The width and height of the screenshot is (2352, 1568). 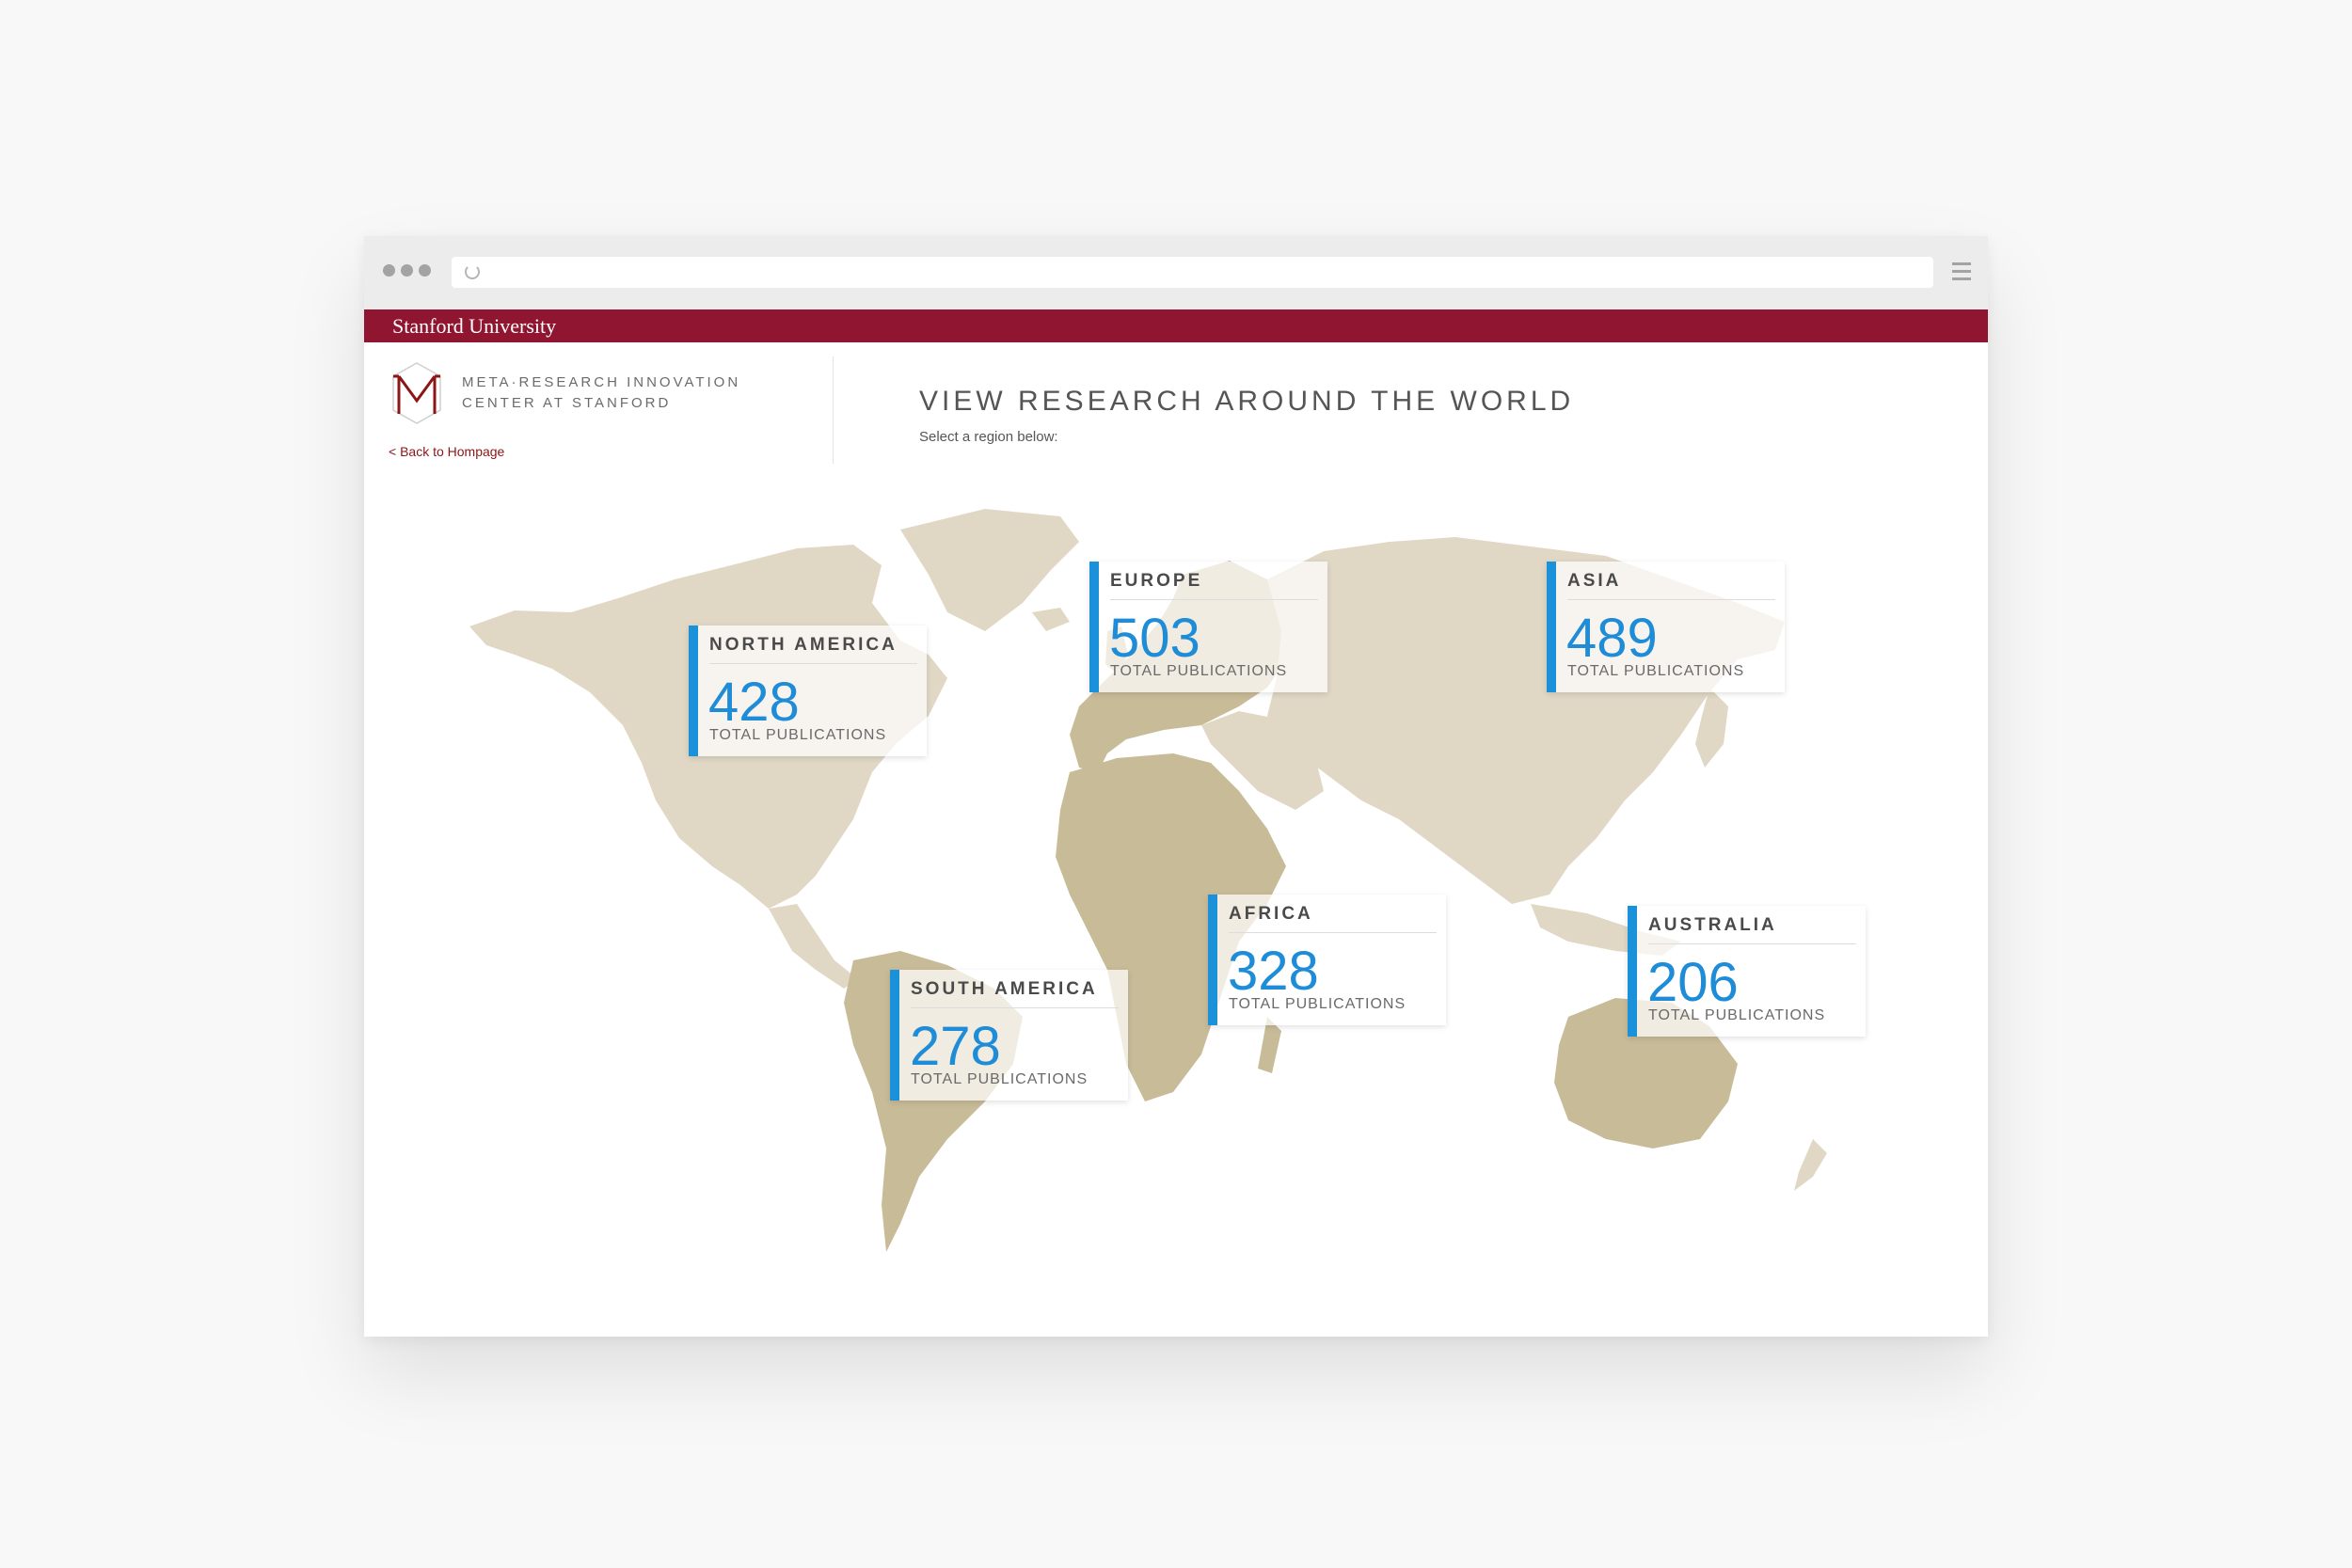 What do you see at coordinates (1051, 619) in the screenshot?
I see `map-iceland` at bounding box center [1051, 619].